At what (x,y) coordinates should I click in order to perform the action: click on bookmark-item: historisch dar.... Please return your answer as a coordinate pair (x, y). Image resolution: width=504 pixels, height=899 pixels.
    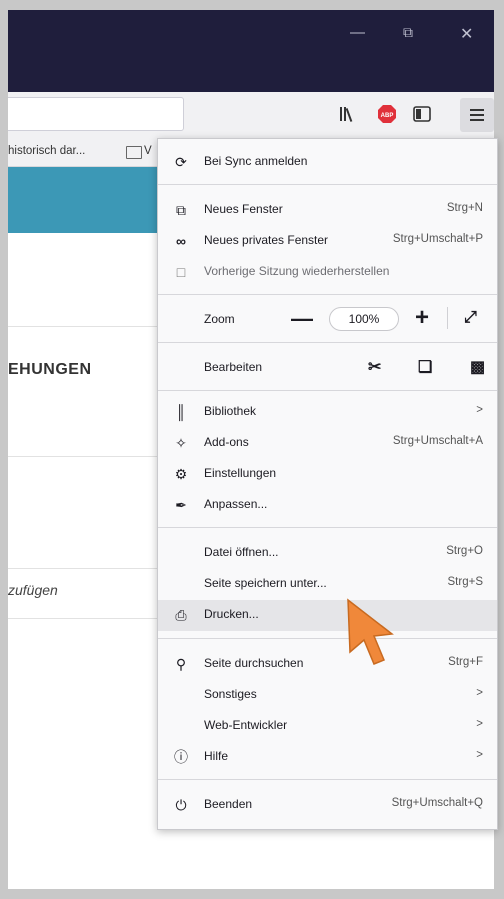
    Looking at the image, I should click on (46, 151).